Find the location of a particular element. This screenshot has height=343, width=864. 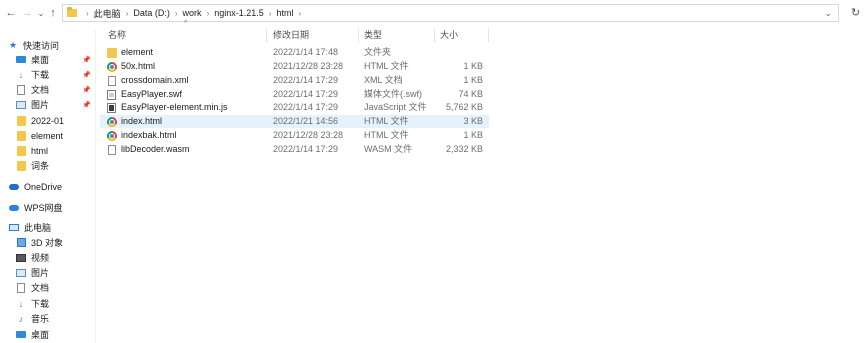

sidebar-label: 此电脑 is located at coordinates (38, 228).